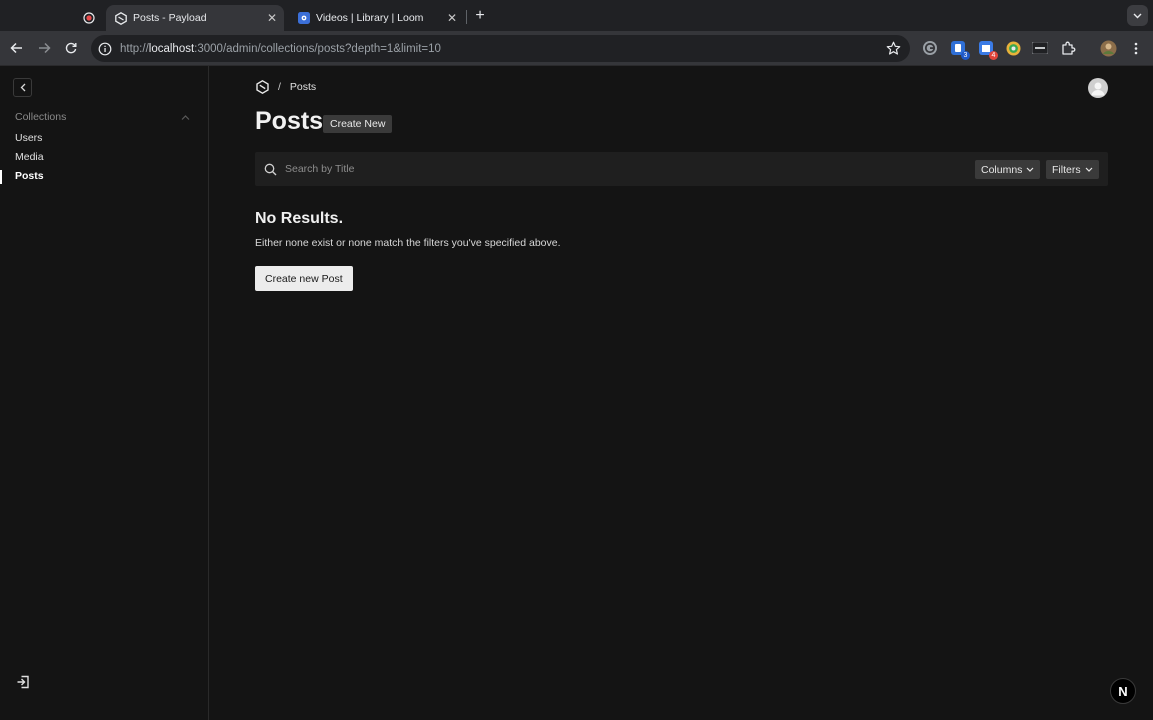 This screenshot has height=720, width=1153. Describe the element at coordinates (23, 682) in the screenshot. I see `logout-icon` at that location.